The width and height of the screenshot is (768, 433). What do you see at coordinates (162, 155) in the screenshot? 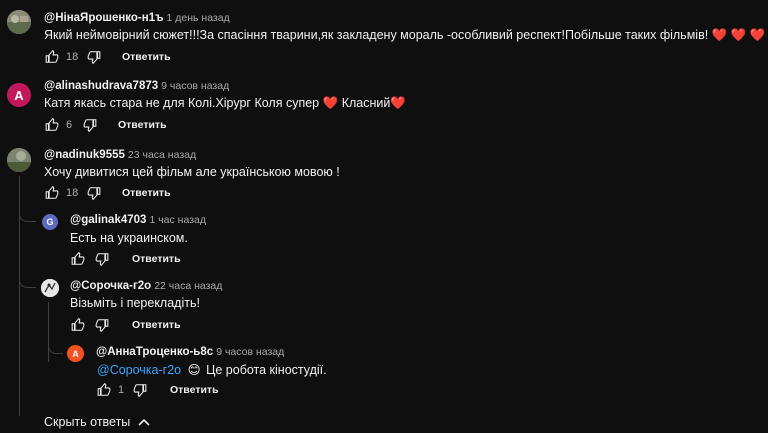
I see `comment-time: 23 часа назад` at bounding box center [162, 155].